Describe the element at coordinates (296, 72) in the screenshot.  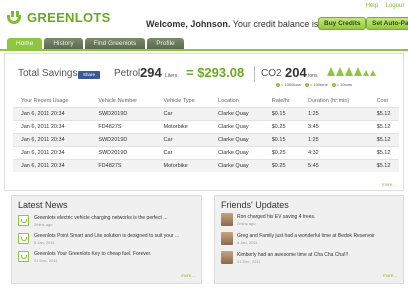
I see `co2-tons: 204` at that location.